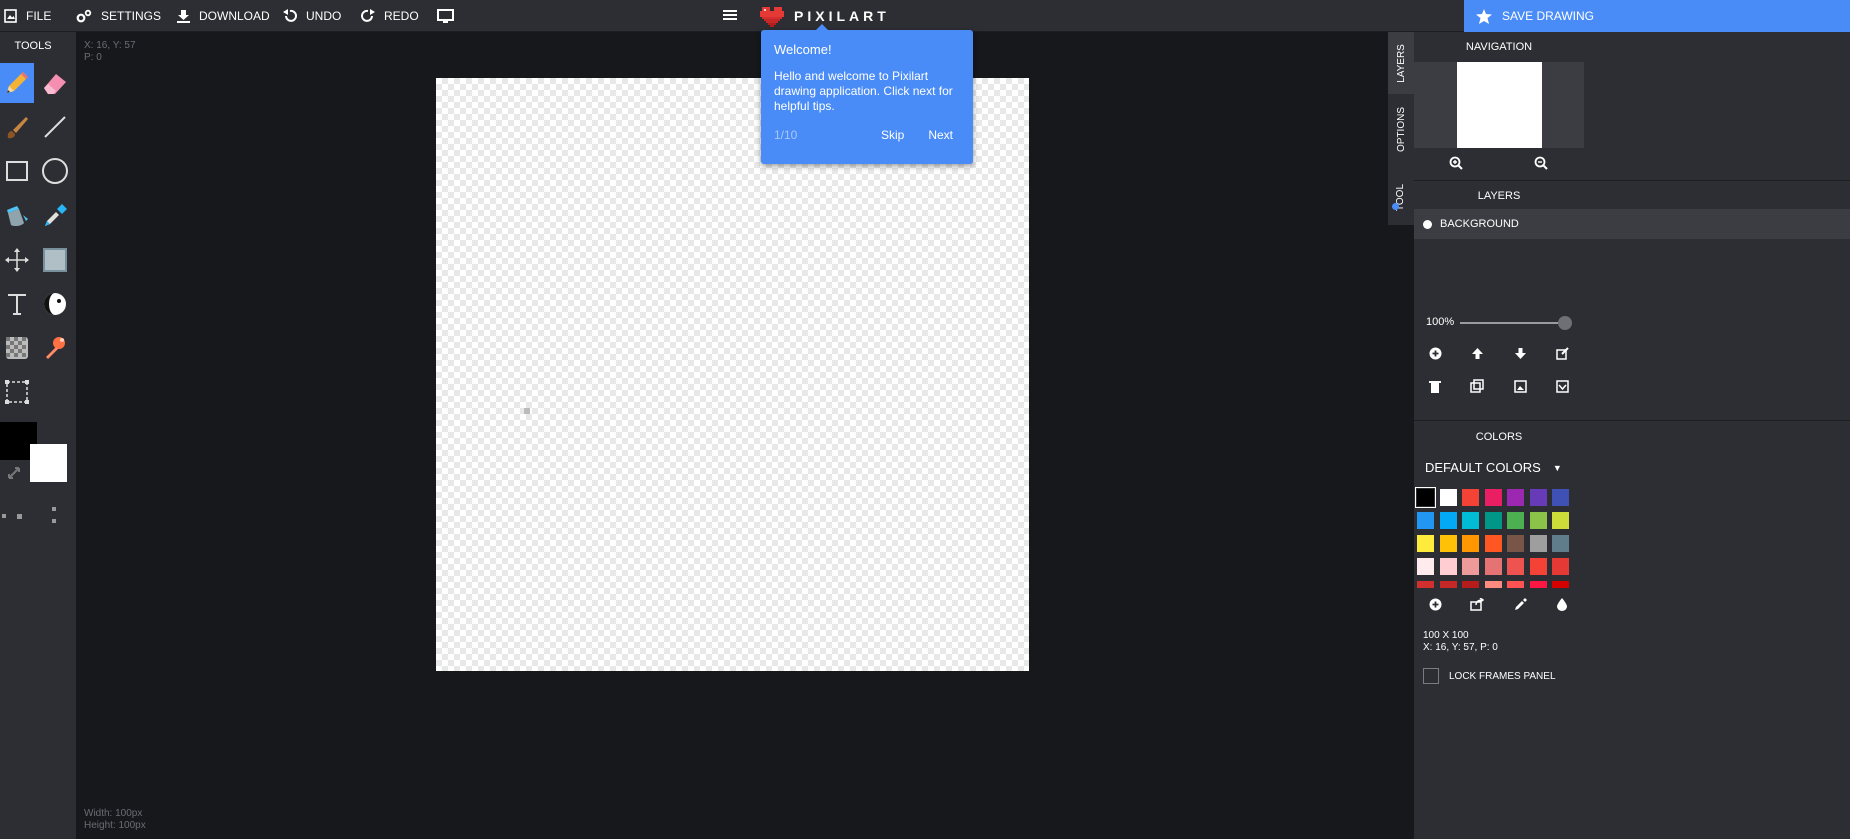  I want to click on pencil-icon, so click(17, 82).